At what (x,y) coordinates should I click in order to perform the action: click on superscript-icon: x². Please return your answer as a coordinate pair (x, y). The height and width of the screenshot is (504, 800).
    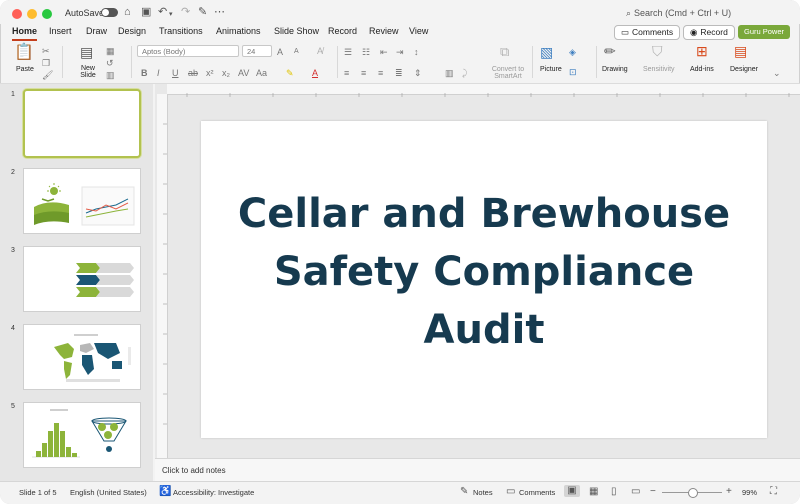
    Looking at the image, I should click on (210, 73).